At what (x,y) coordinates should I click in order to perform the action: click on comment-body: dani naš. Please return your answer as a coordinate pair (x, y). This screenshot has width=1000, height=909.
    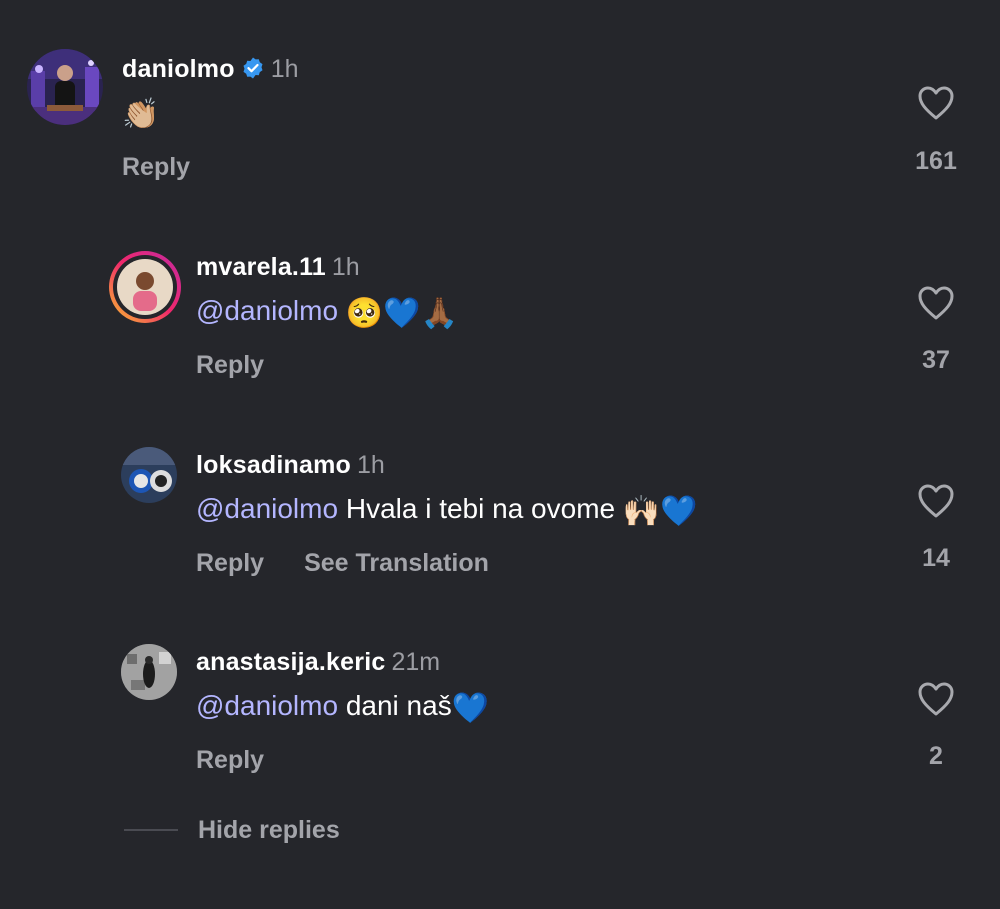
    Looking at the image, I should click on (398, 705).